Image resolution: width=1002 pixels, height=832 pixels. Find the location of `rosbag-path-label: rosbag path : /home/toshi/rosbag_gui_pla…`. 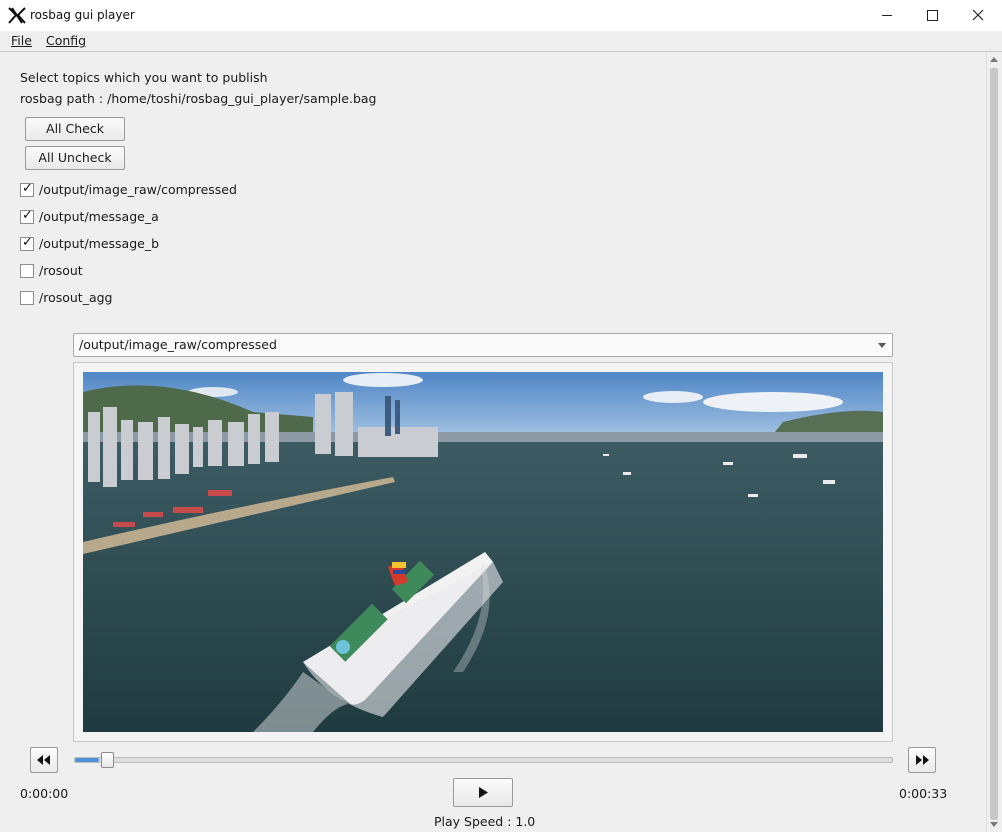

rosbag-path-label: rosbag path : /home/toshi/rosbag_gui_pla… is located at coordinates (198, 98).